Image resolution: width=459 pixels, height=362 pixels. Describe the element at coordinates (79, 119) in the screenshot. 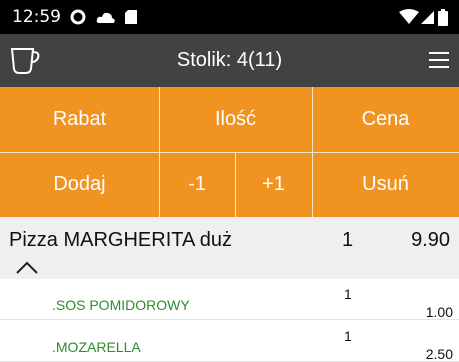

I see `rabat-button: Rabat` at that location.